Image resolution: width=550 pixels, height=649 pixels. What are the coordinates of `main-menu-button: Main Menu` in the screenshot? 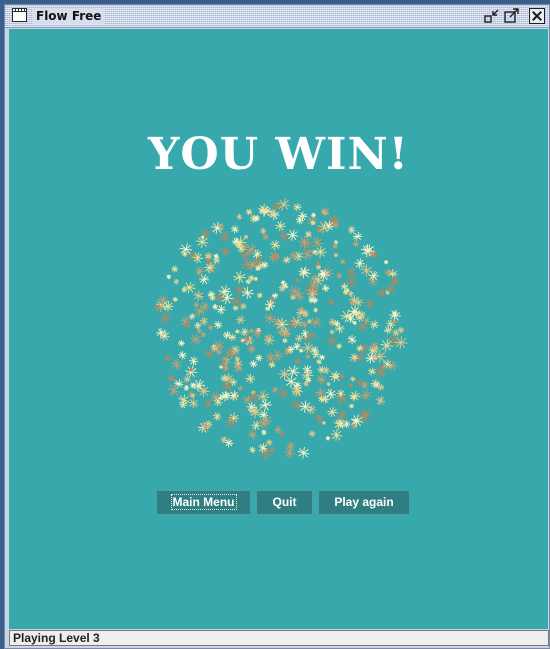 It's located at (203, 502).